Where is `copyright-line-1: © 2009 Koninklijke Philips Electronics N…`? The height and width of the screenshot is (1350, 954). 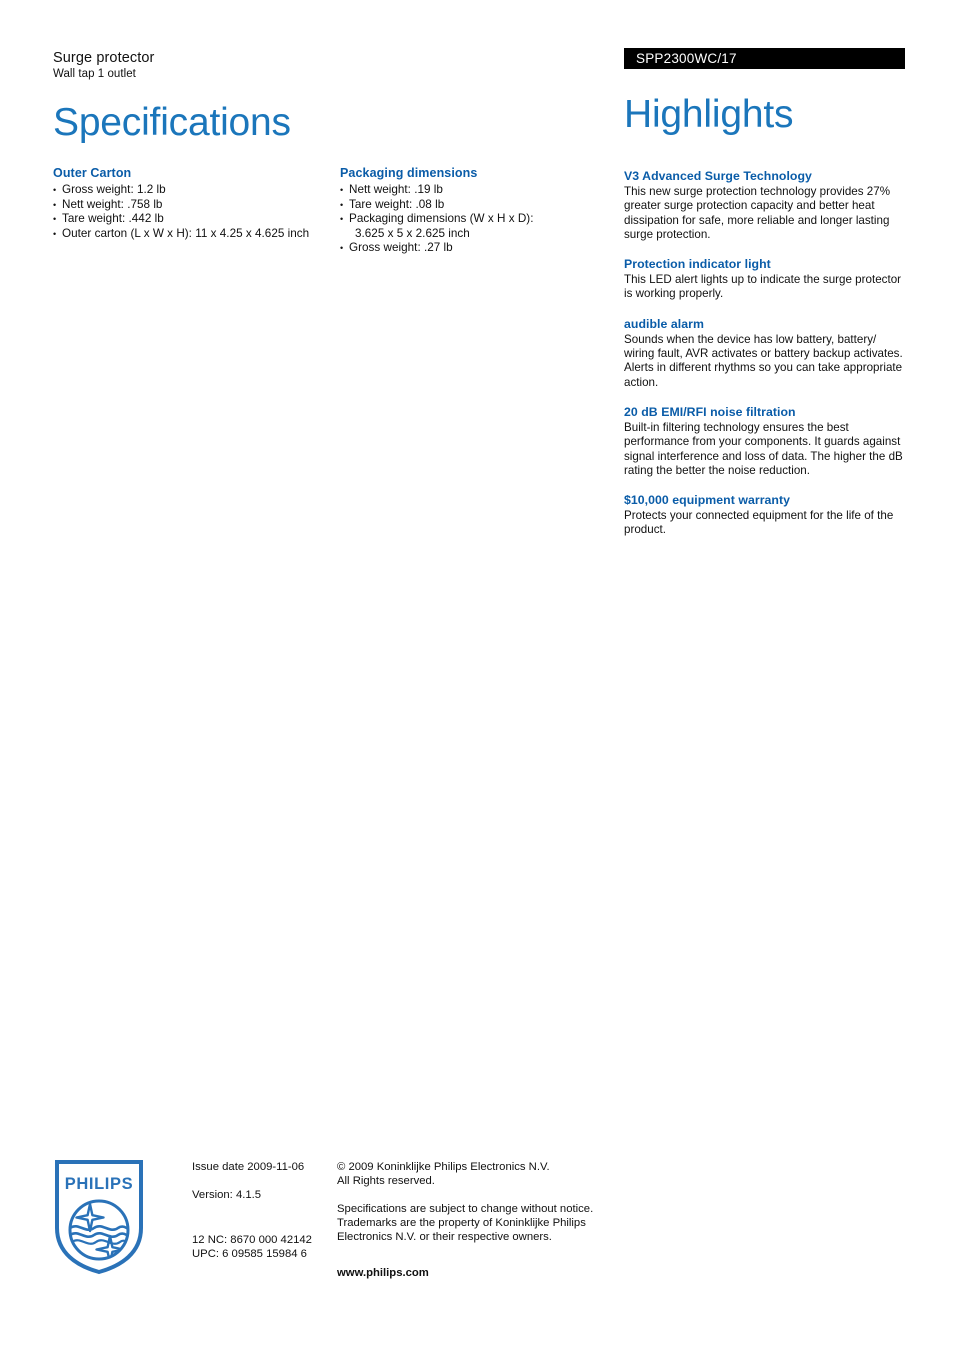
copyright-line-1: © 2009 Koninklijke Philips Electronics N… is located at coordinates (443, 1167).